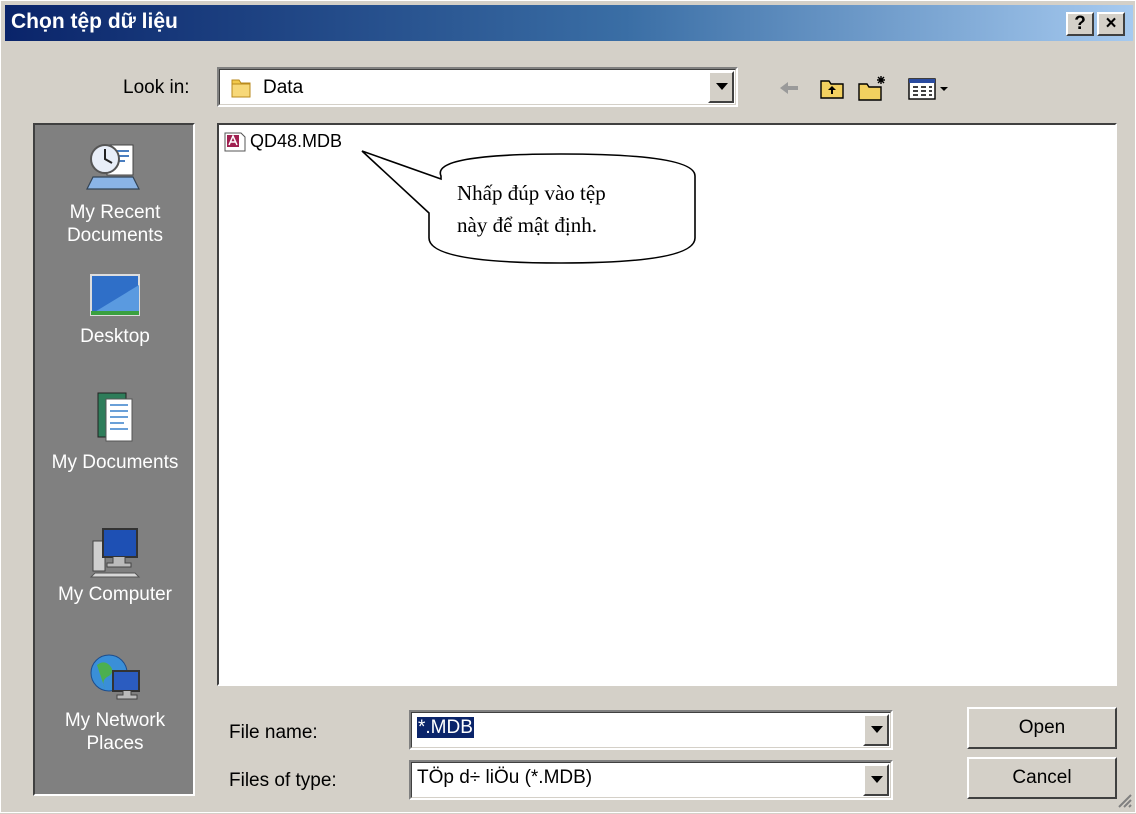  What do you see at coordinates (445, 727) in the screenshot?
I see `file-name-value: *.MDB` at bounding box center [445, 727].